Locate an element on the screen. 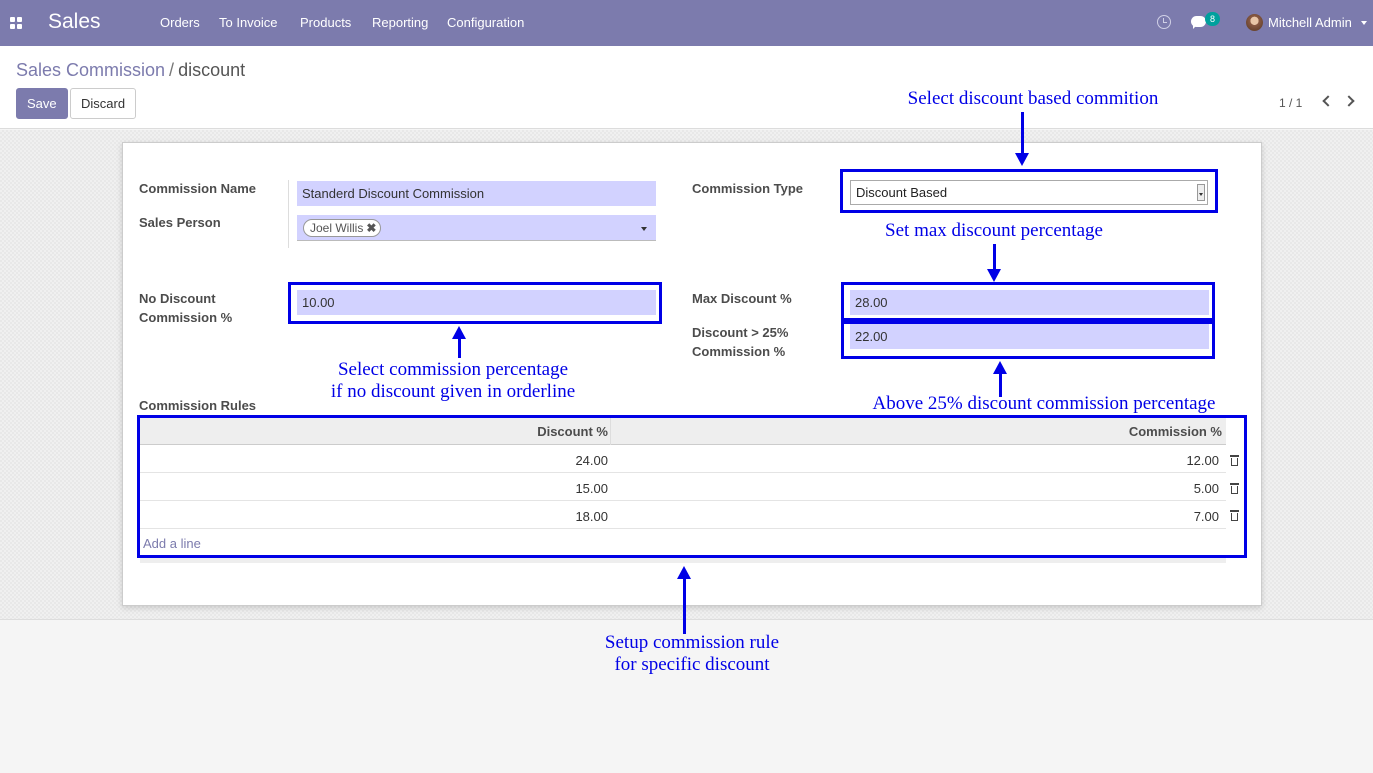 Image resolution: width=1373 pixels, height=773 pixels. sales-person-tag-label: Joel Willis is located at coordinates (337, 228).